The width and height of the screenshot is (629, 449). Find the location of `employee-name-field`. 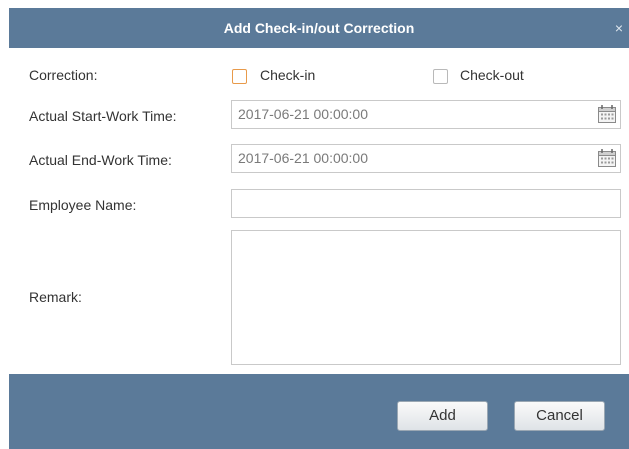

employee-name-field is located at coordinates (426, 203).